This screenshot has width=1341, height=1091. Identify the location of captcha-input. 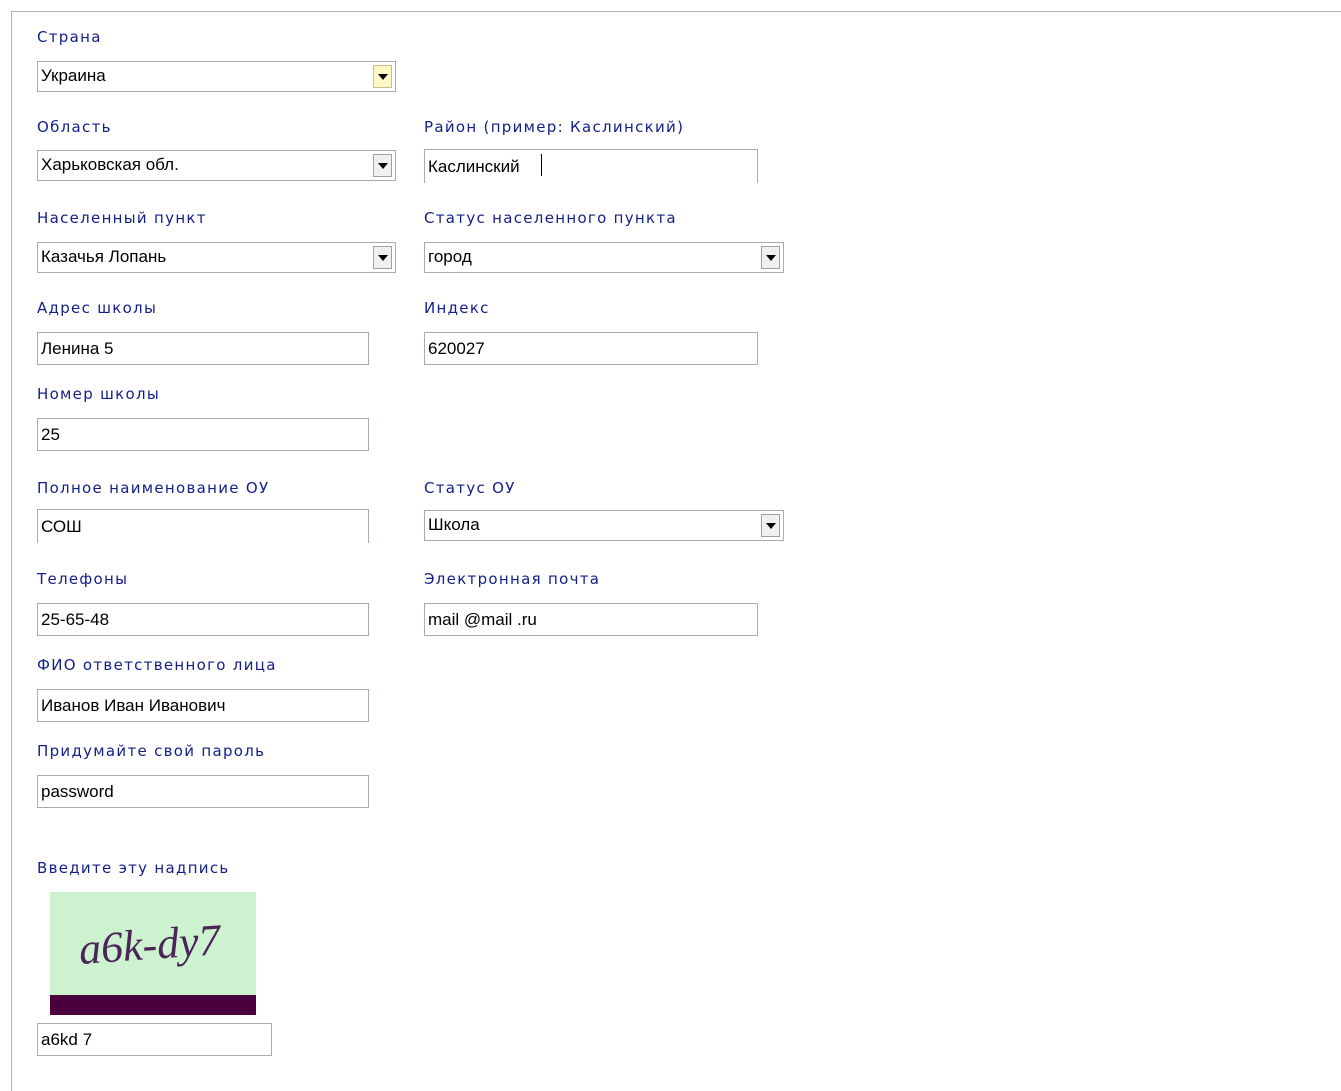
(154, 1039).